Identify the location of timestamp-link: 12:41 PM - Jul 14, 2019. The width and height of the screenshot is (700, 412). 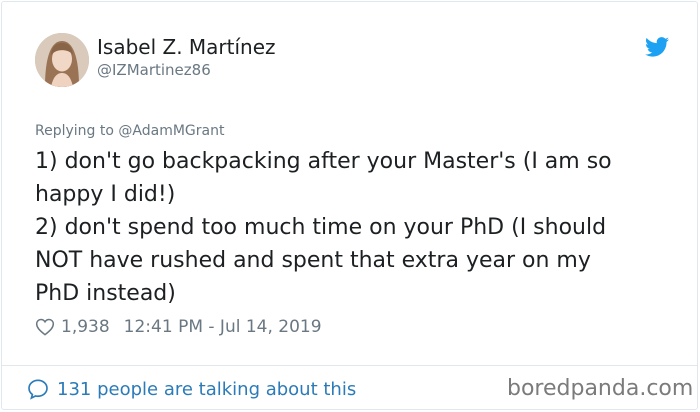
(223, 327).